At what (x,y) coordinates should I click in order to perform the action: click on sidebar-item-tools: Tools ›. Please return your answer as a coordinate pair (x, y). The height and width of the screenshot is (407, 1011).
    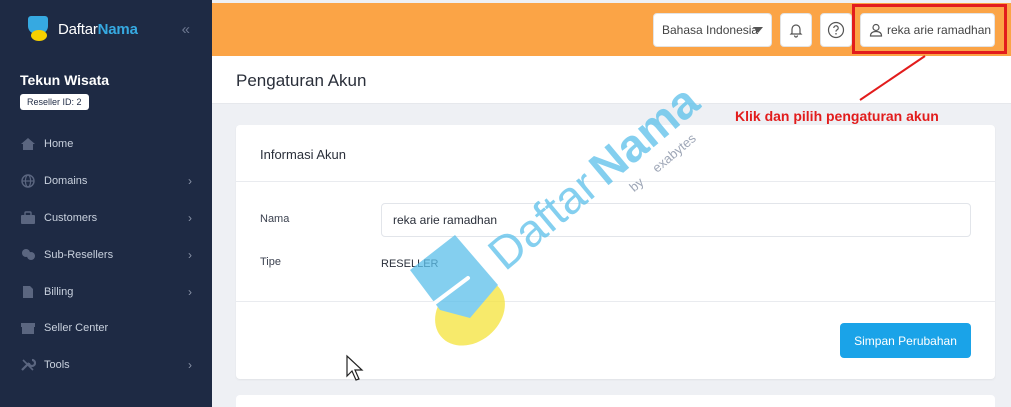
    Looking at the image, I should click on (106, 365).